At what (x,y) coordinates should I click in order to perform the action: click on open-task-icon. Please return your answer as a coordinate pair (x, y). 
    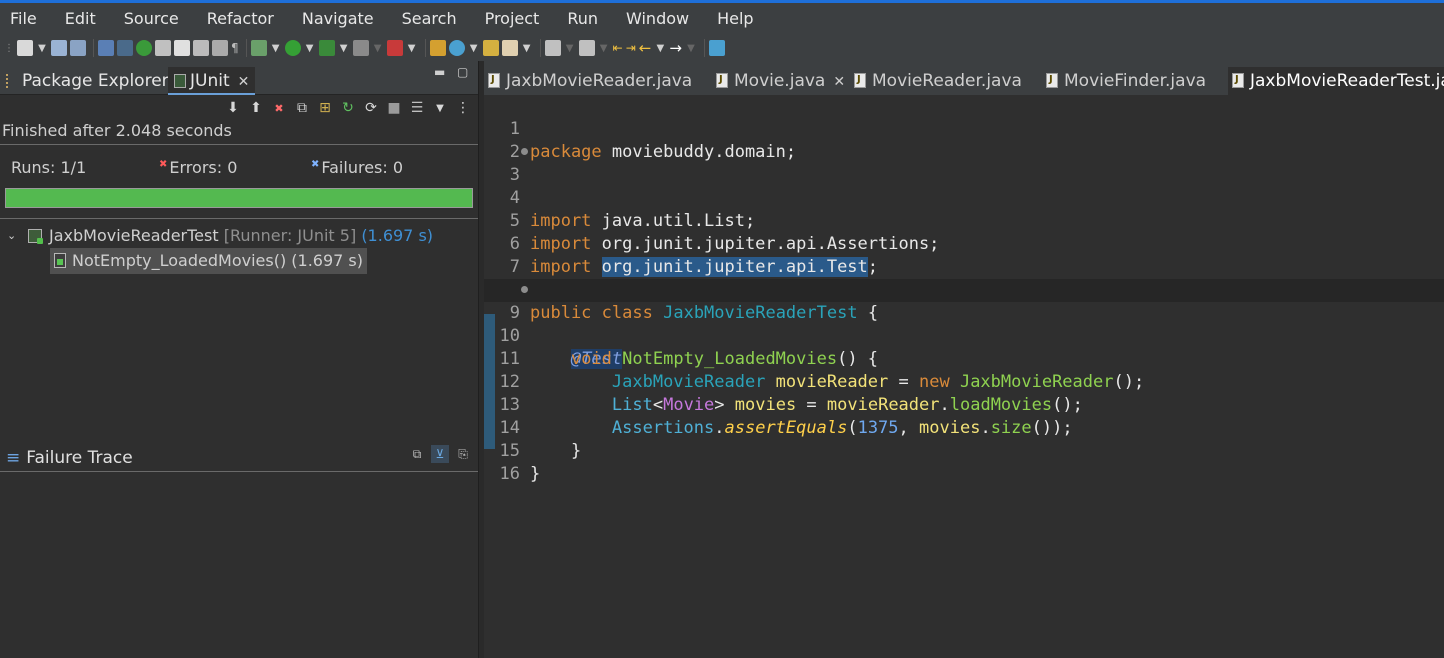
    Looking at the image, I should click on (163, 48).